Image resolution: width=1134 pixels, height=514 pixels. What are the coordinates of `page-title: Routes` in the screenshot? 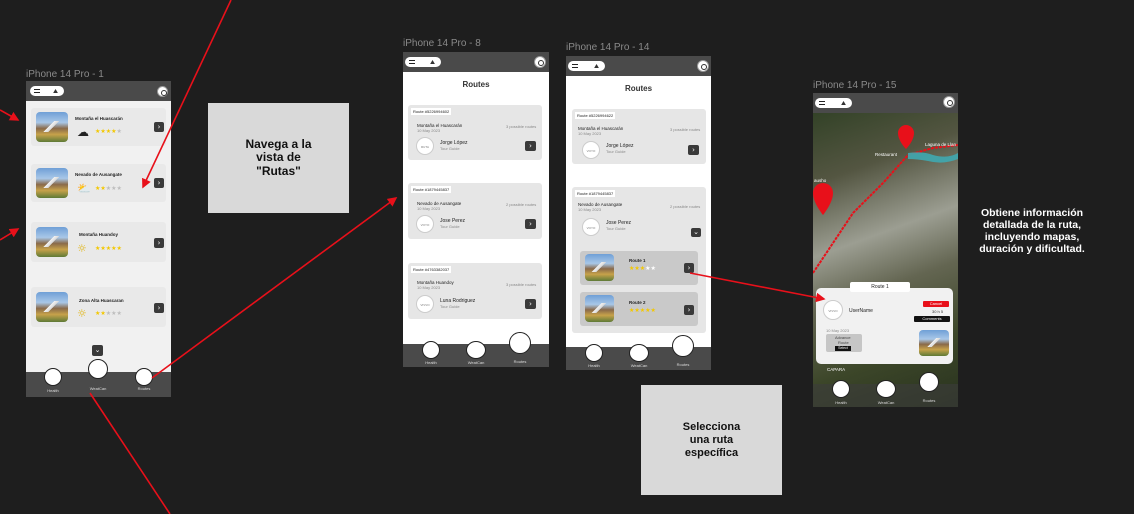 It's located at (476, 84).